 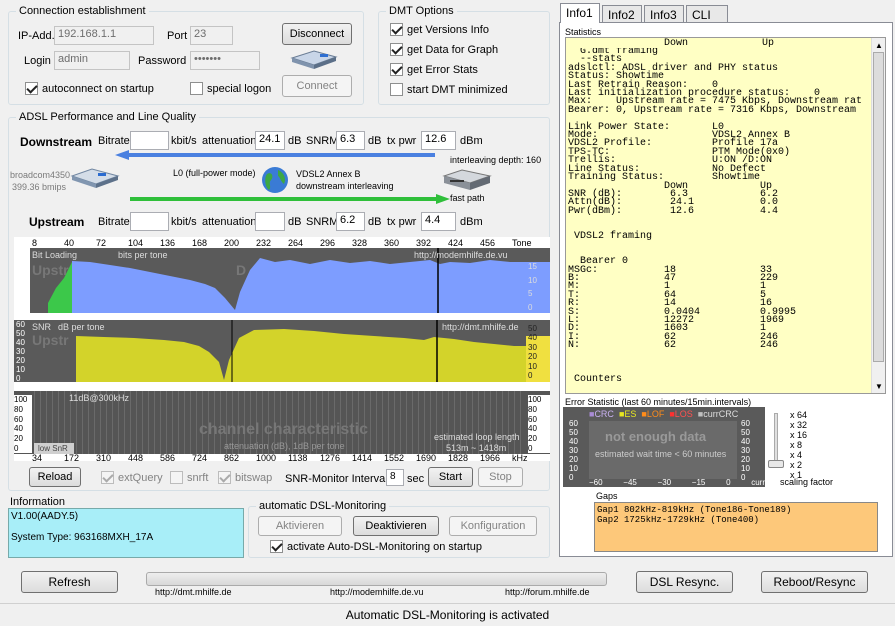 What do you see at coordinates (664, 14) in the screenshot?
I see `tab-info3: Info3` at bounding box center [664, 14].